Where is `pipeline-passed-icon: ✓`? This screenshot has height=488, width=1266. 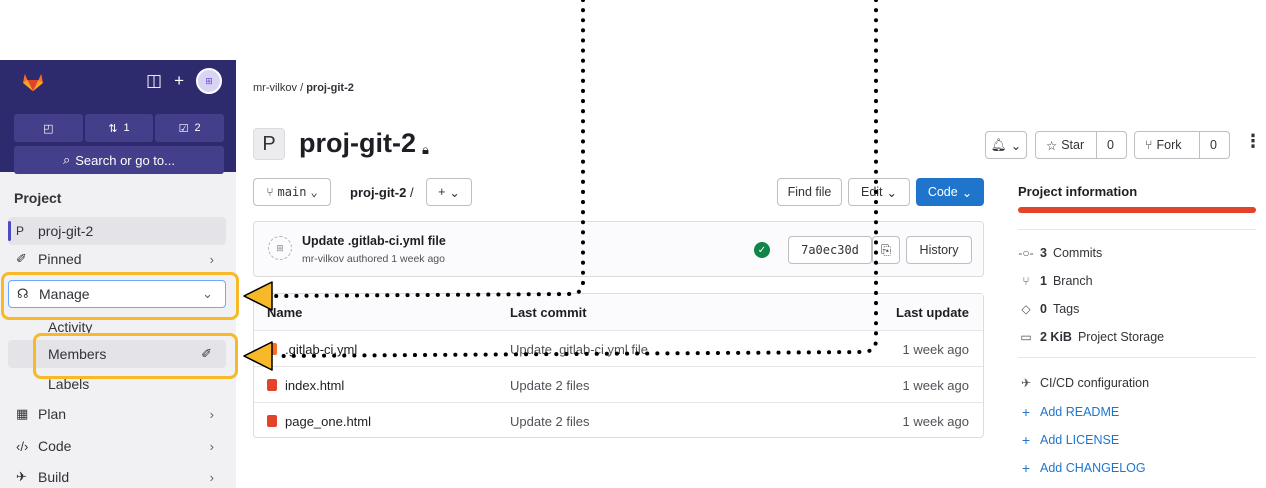
pipeline-passed-icon: ✓ is located at coordinates (762, 250).